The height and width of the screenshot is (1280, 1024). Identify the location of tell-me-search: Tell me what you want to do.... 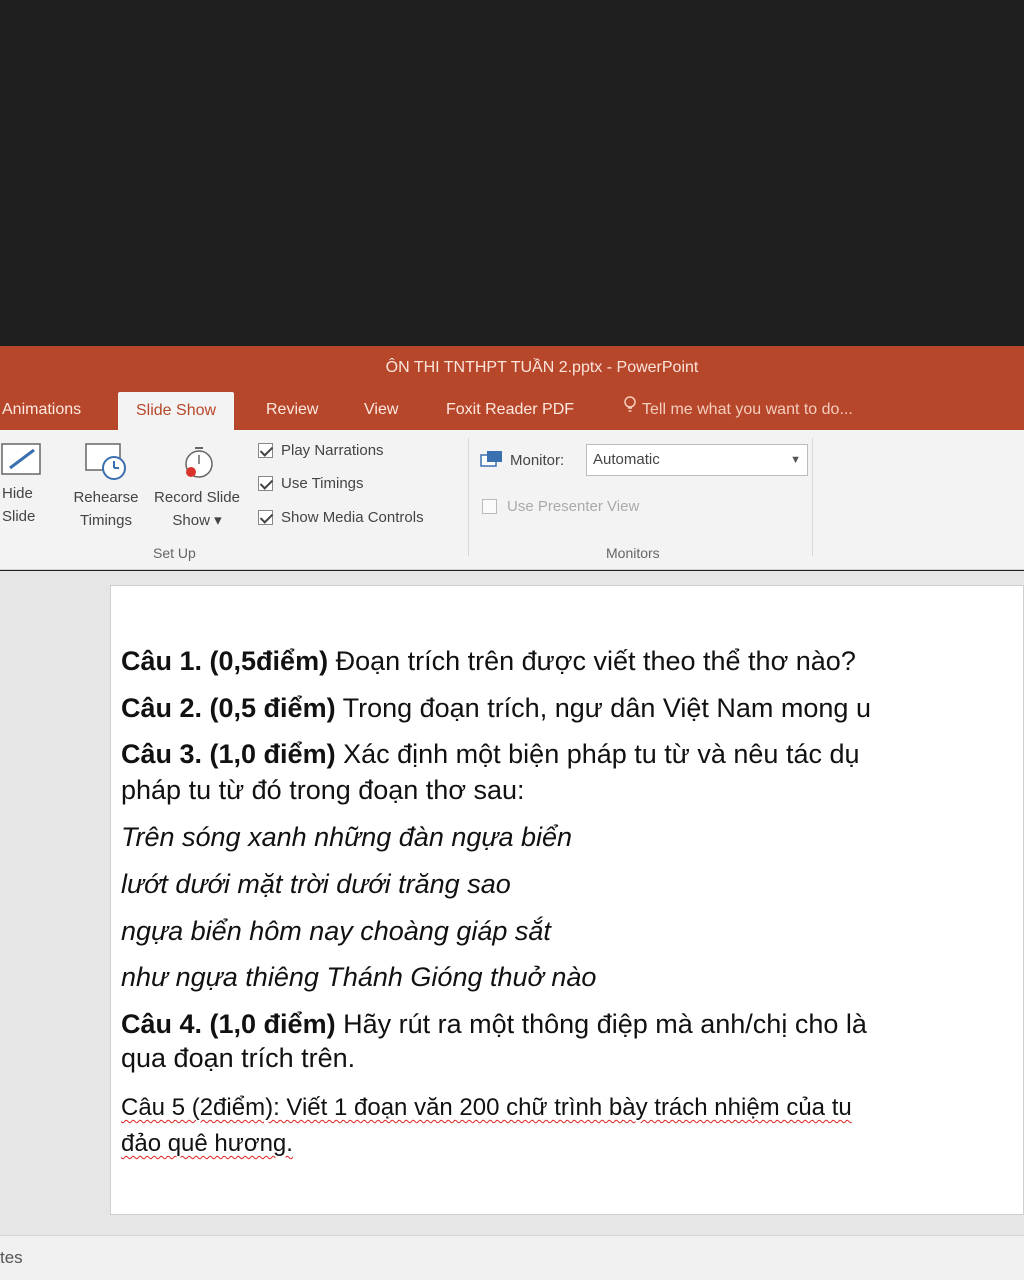
(738, 410).